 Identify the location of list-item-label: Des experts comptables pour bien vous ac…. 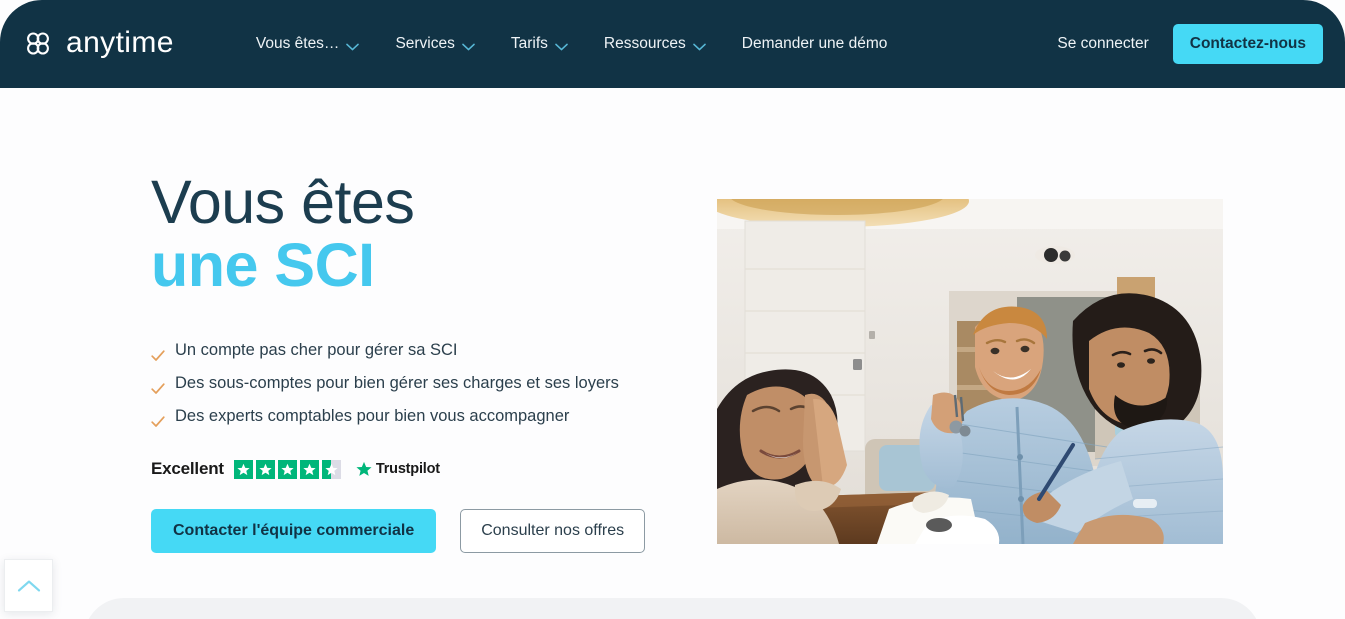
(372, 416).